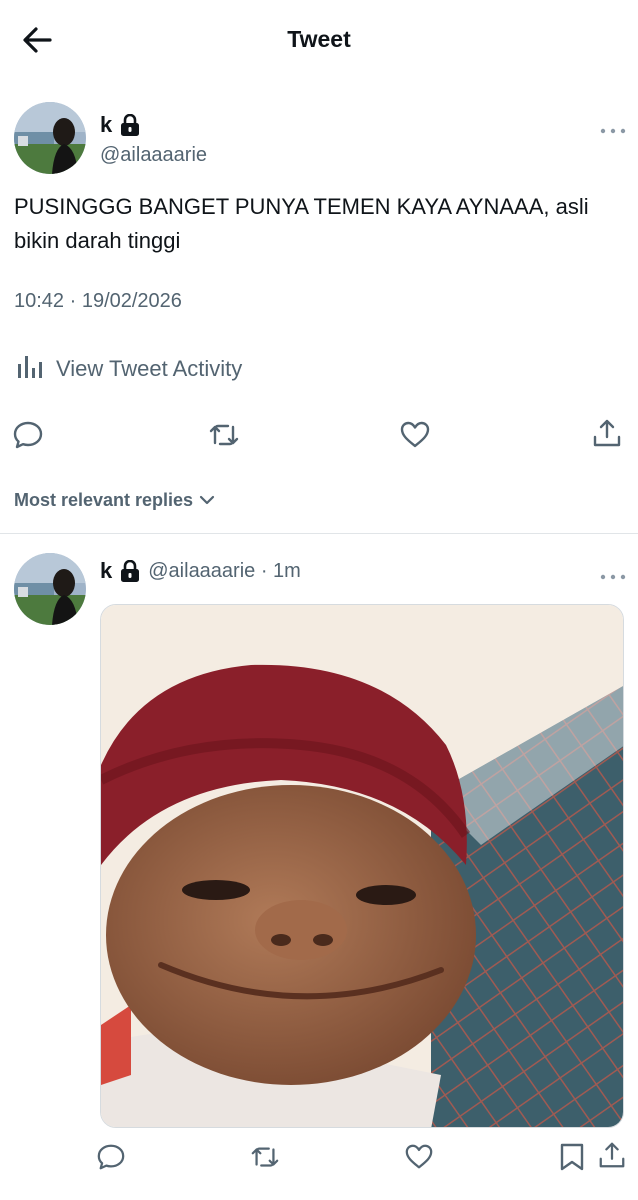  Describe the element at coordinates (153, 155) in the screenshot. I see `author-handle: @ailaaaarie` at that location.